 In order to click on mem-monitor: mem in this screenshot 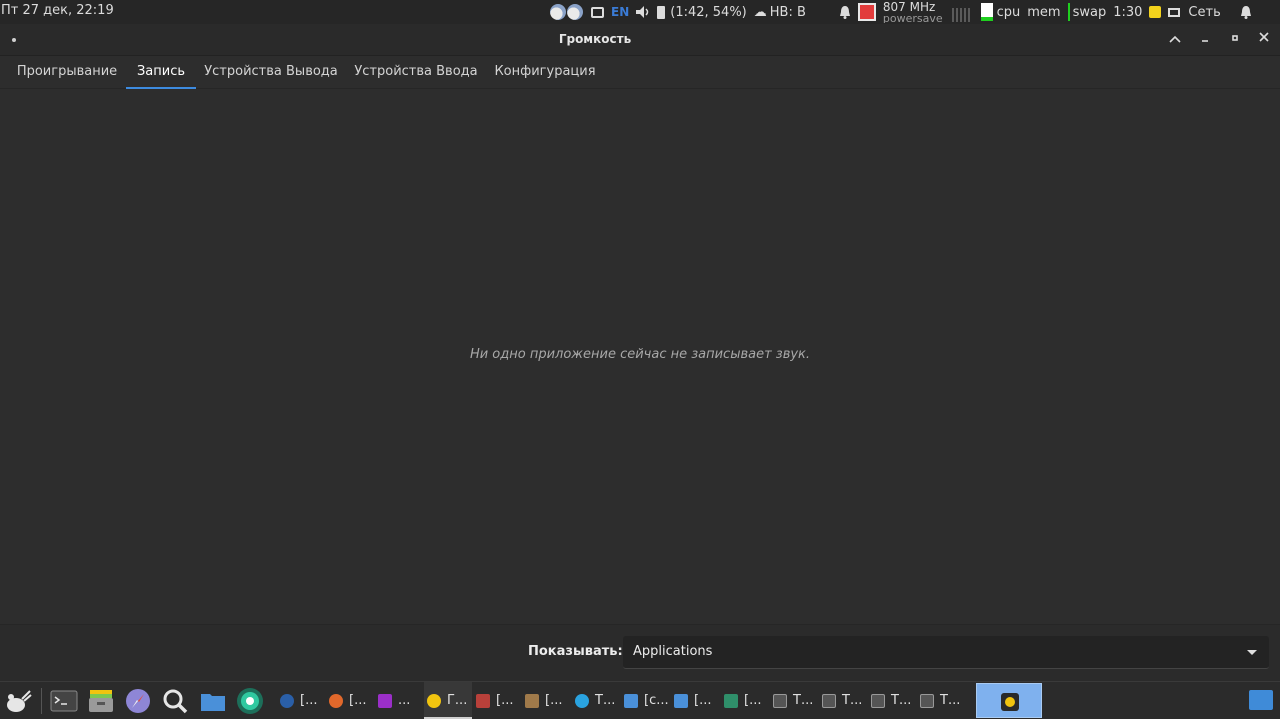, I will do `click(1043, 12)`.